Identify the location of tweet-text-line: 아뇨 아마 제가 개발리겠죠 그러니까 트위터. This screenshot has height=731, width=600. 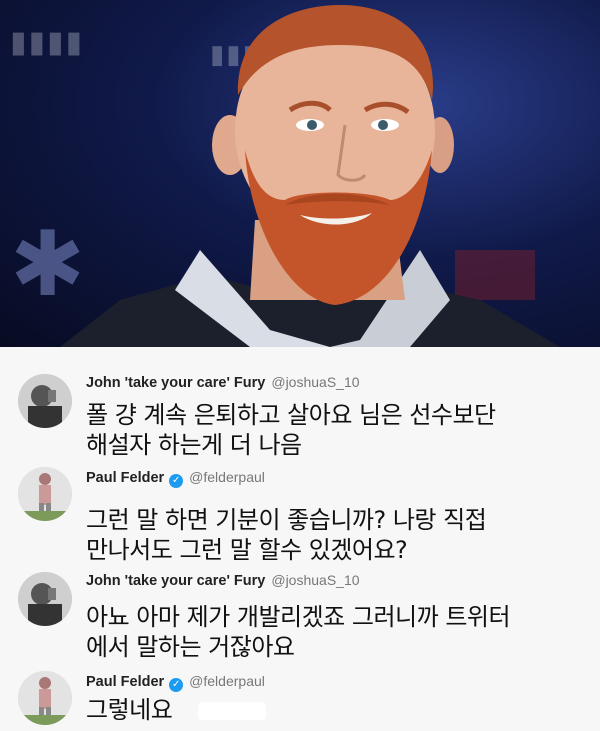
(298, 617).